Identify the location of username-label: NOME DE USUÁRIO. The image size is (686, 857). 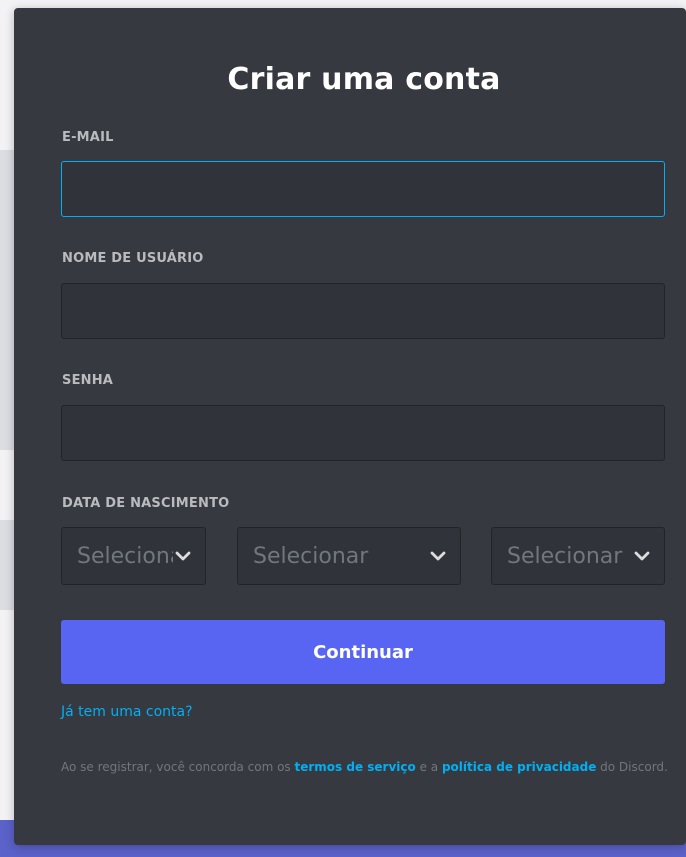
(133, 258).